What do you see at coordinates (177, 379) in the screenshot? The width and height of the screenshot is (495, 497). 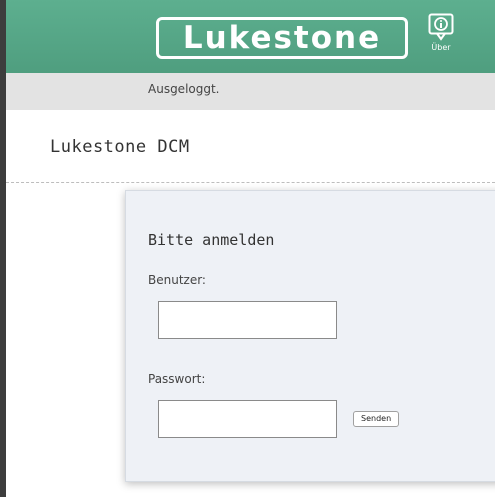 I see `password-label: Passwort:` at bounding box center [177, 379].